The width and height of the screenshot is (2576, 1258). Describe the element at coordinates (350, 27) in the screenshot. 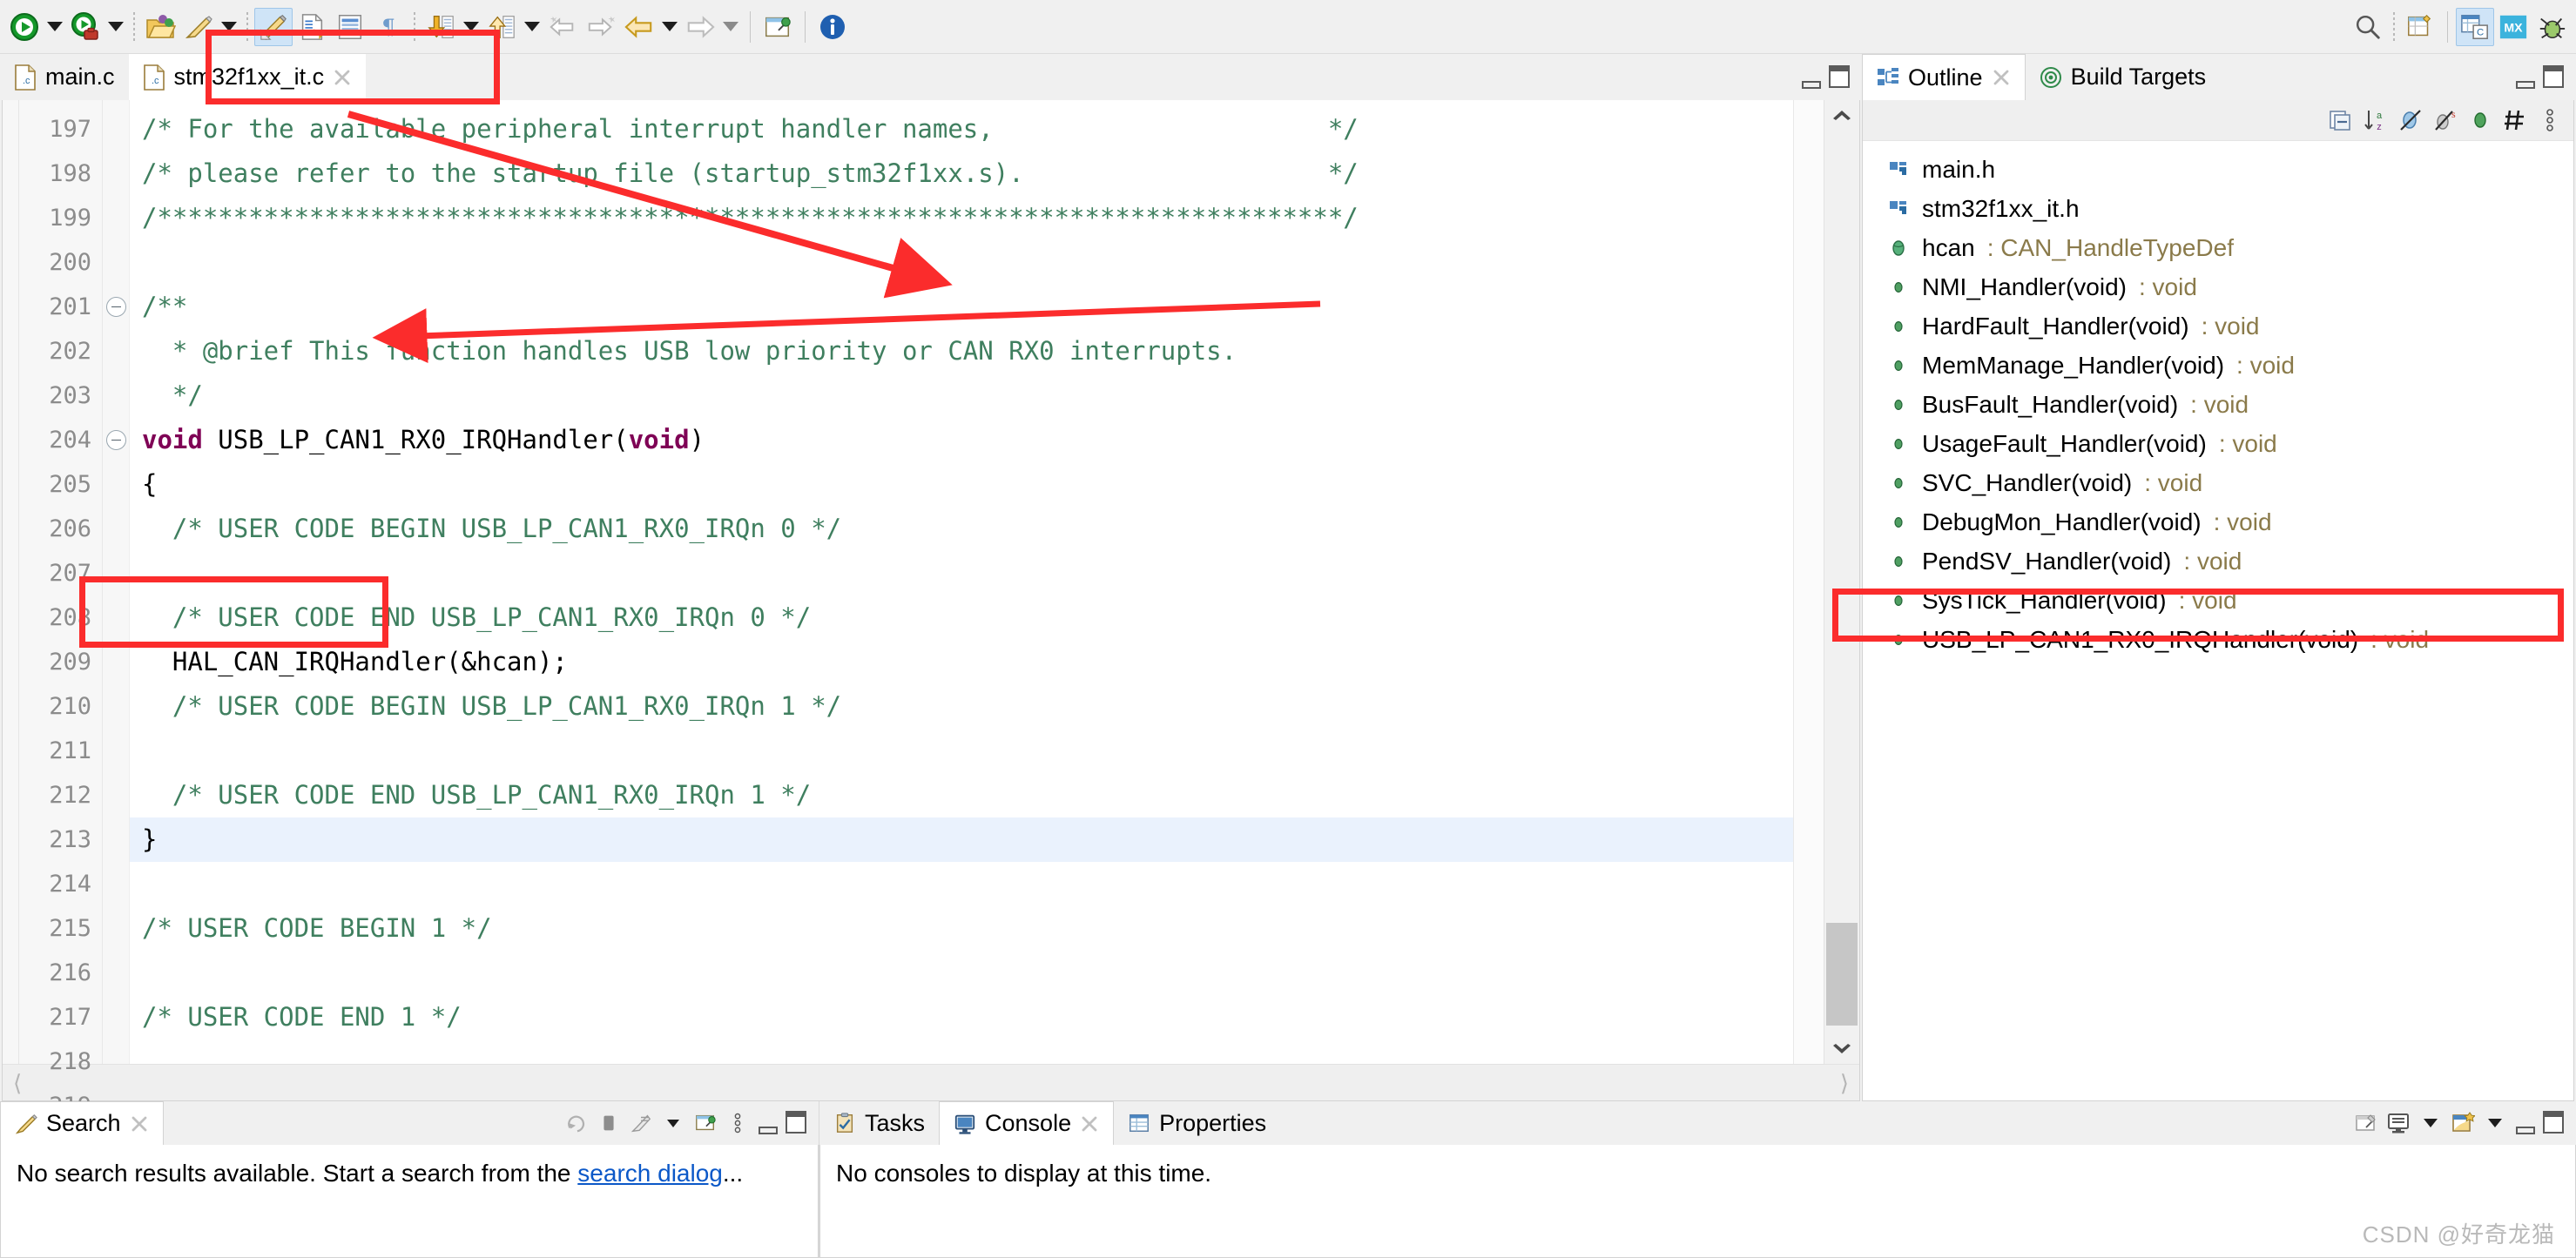

I see `new-folder-button` at that location.